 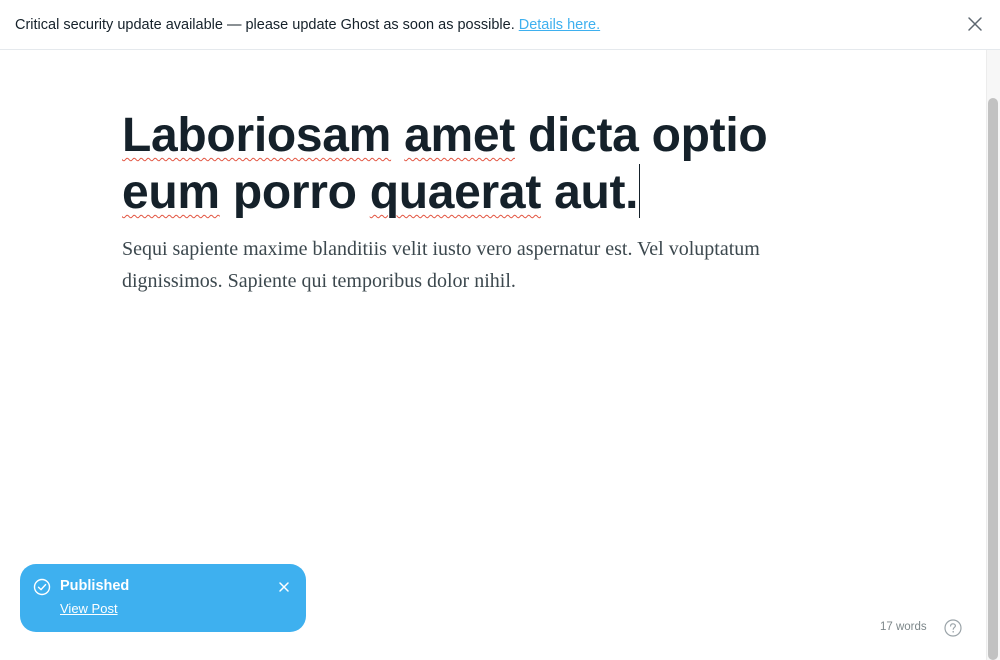 What do you see at coordinates (596, 192) in the screenshot?
I see `title-word: aut.` at bounding box center [596, 192].